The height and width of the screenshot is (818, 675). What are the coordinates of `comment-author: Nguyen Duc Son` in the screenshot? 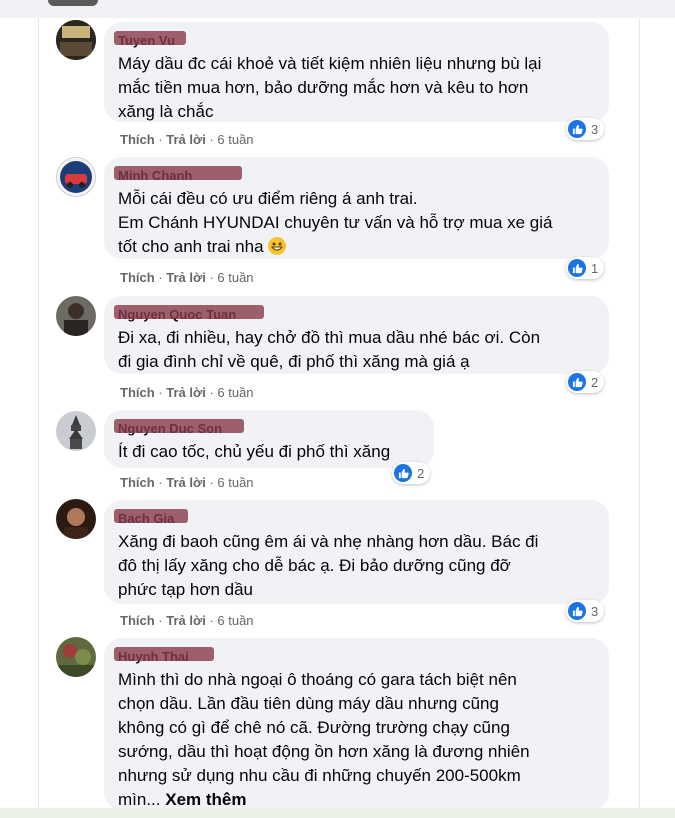 It's located at (179, 428).